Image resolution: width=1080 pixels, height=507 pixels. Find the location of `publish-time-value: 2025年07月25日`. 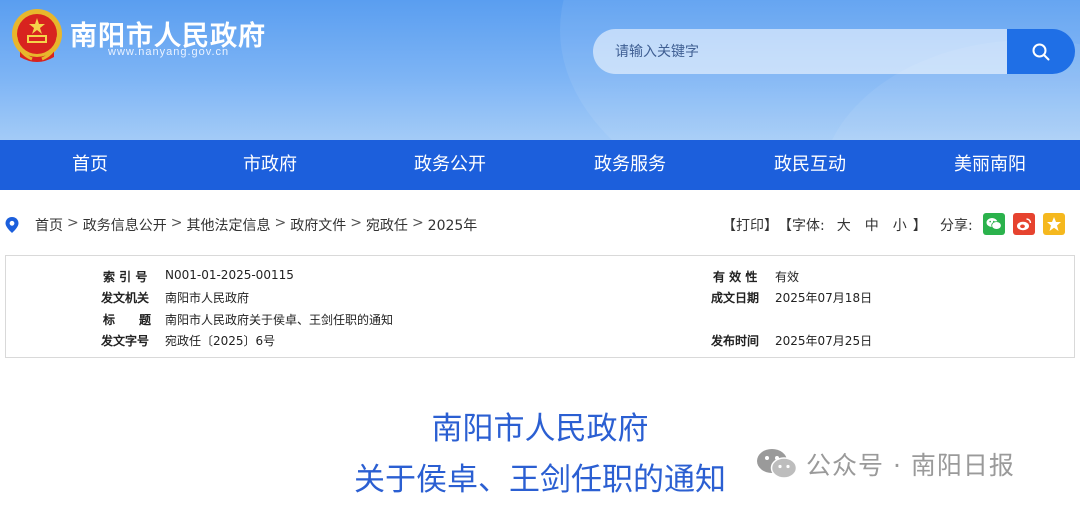

publish-time-value: 2025年07月25日 is located at coordinates (824, 341).